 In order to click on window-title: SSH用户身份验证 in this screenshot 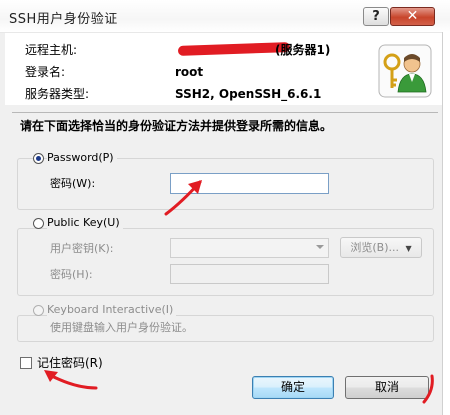, I will do `click(63, 19)`.